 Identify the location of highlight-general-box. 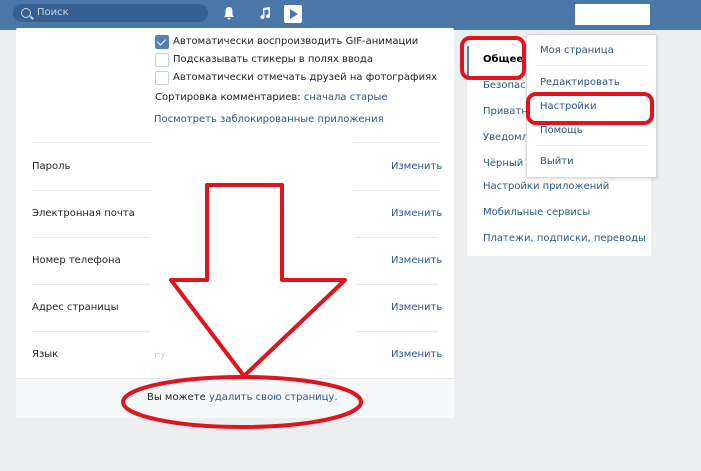
(493, 58).